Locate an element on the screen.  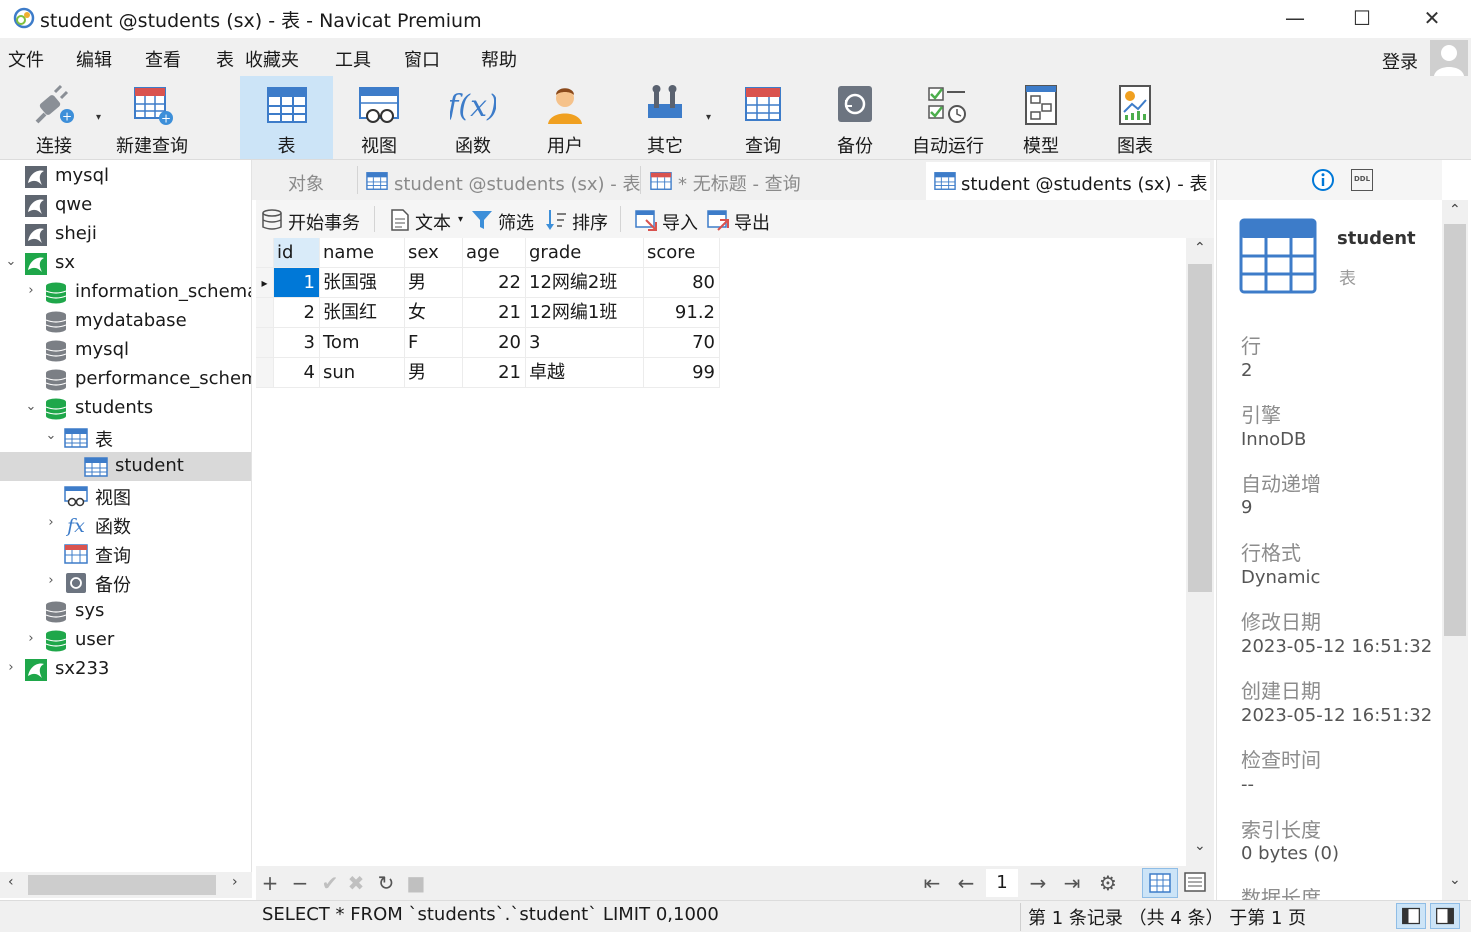
scroll-left-icon: ‹ is located at coordinates (11, 882).